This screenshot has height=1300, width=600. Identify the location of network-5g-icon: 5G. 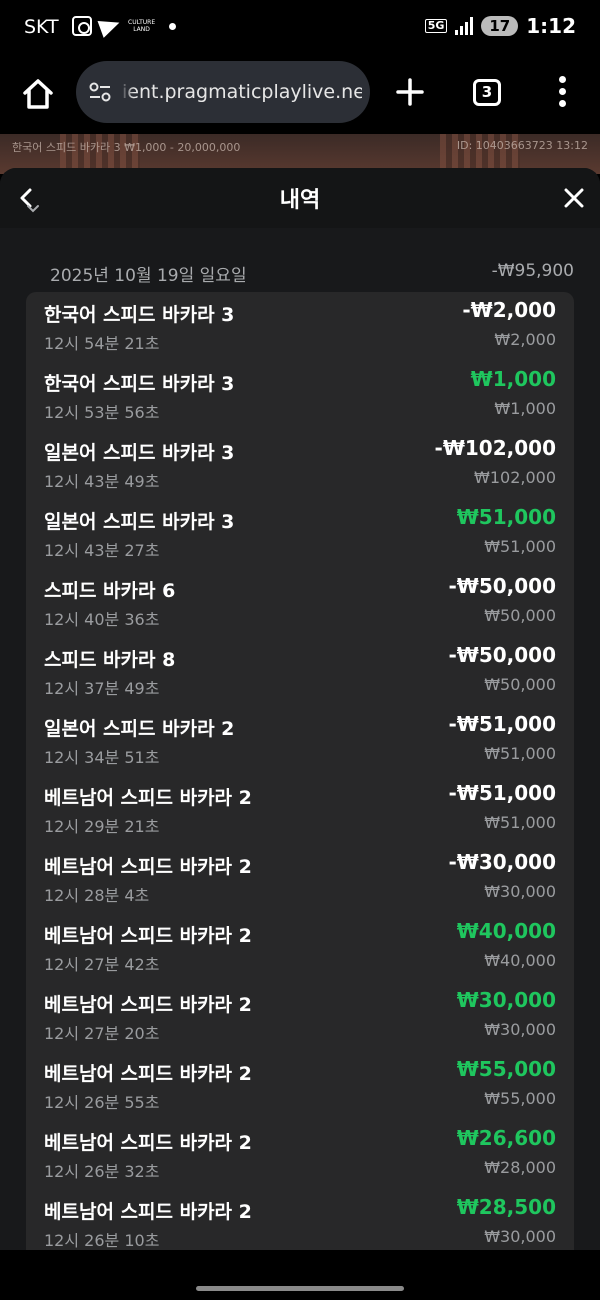
(436, 26).